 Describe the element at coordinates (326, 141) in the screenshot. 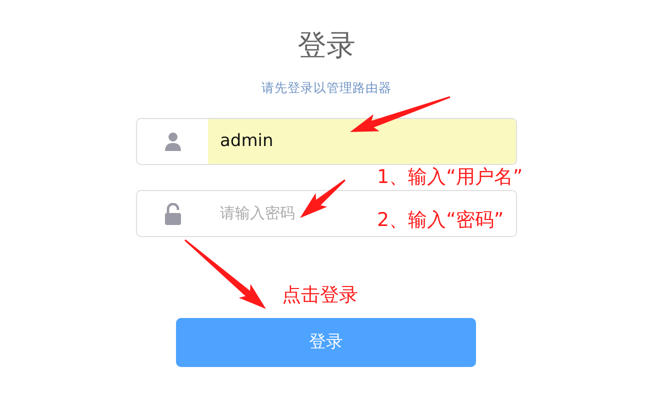

I see `username-field: admin` at that location.